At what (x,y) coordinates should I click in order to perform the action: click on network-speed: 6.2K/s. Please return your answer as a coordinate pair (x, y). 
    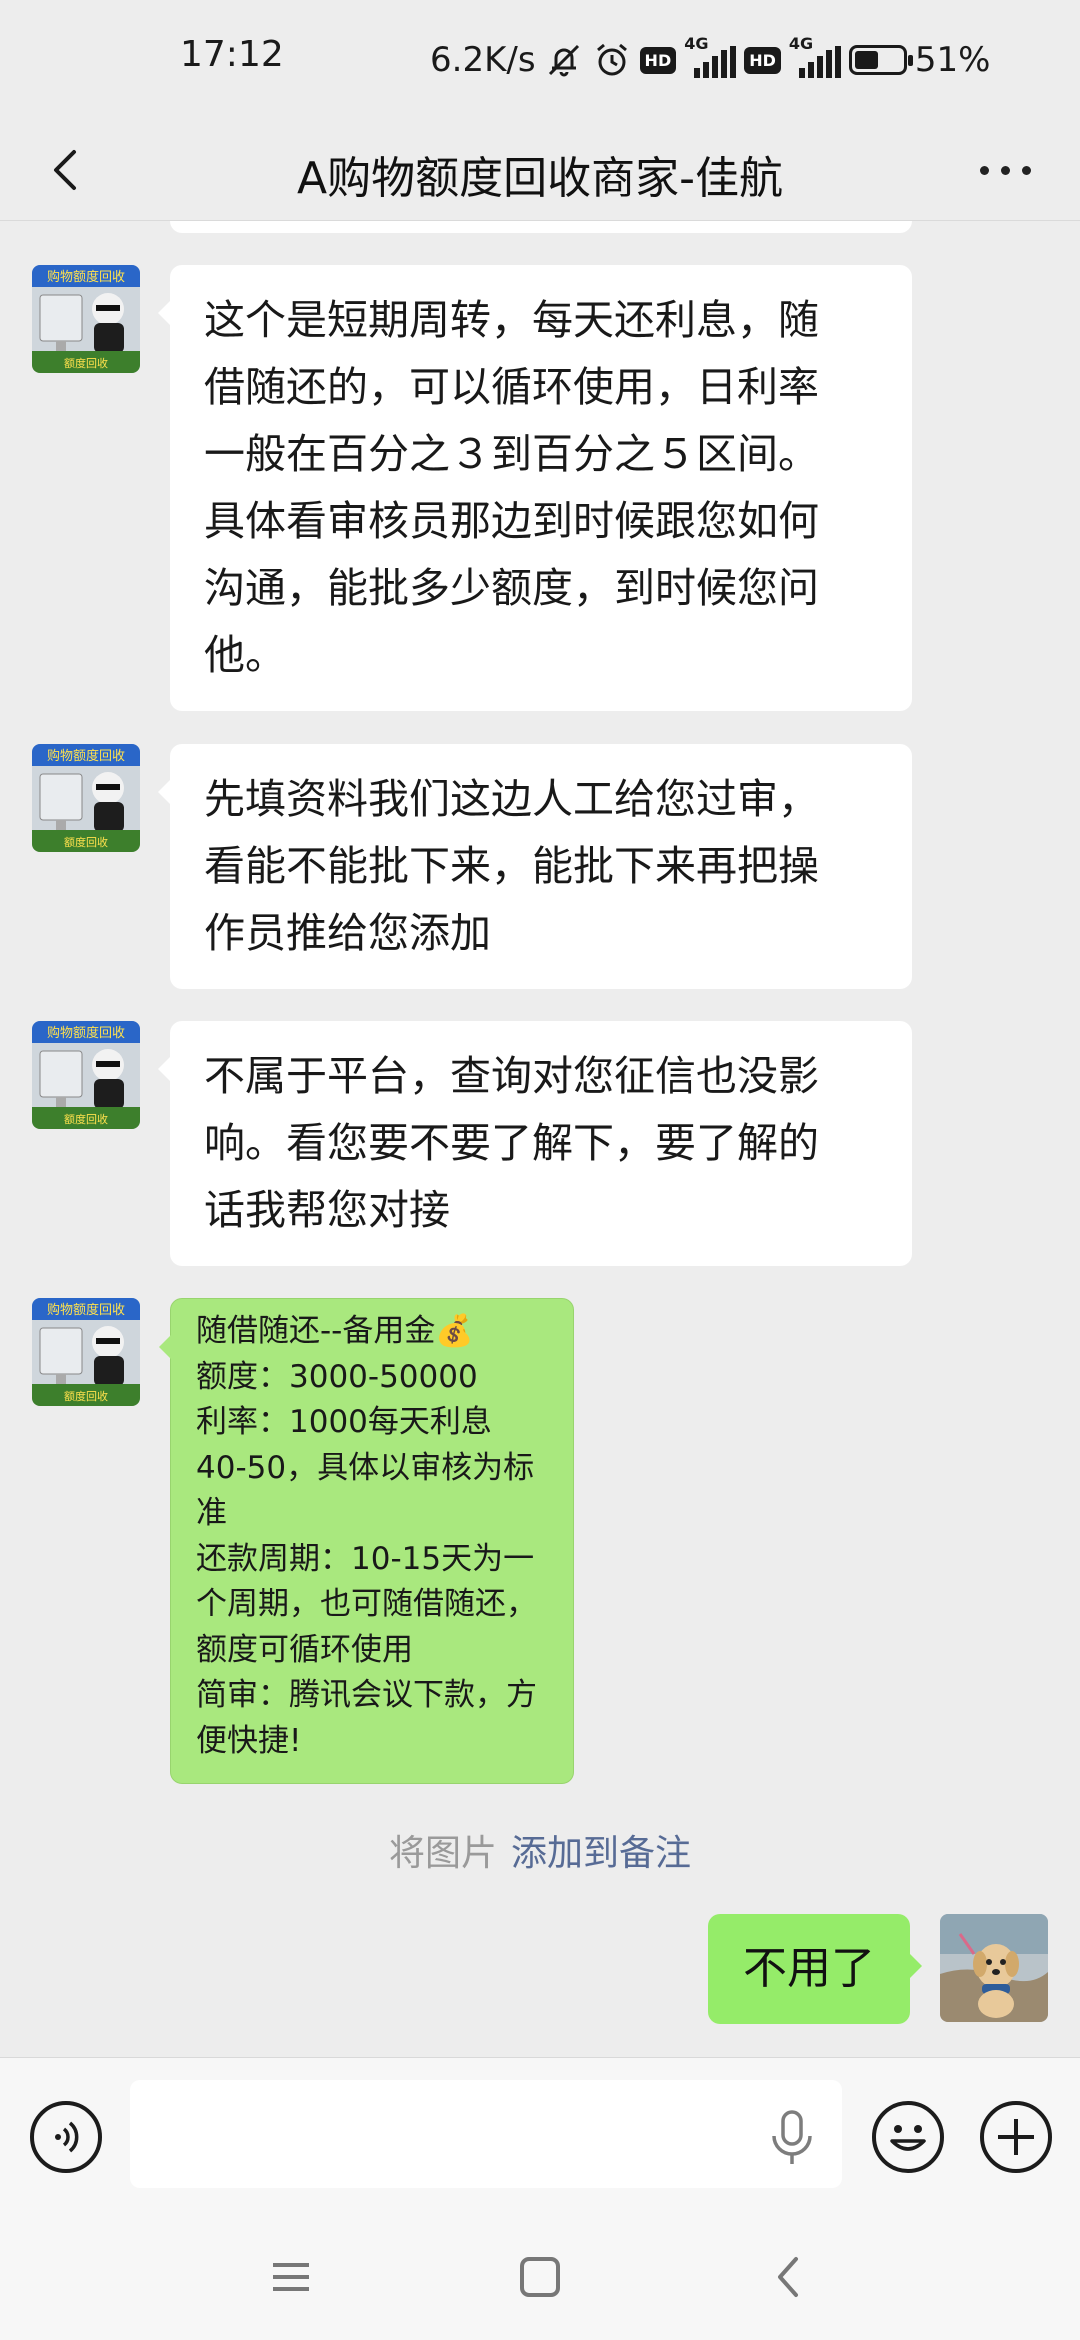
    Looking at the image, I should click on (483, 60).